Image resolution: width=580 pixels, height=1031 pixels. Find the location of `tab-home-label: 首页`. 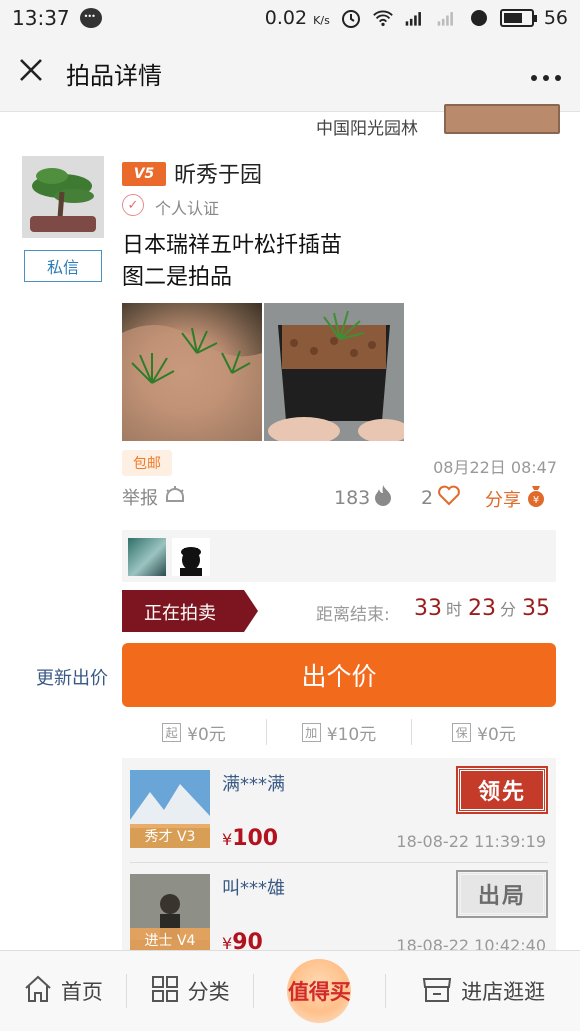

tab-home-label: 首页 is located at coordinates (81, 992).